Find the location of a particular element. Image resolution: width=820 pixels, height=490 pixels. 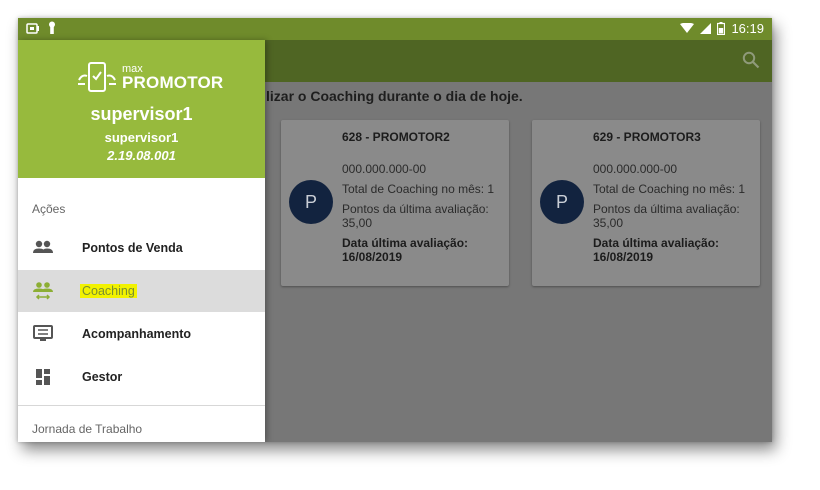

app-version: 2.19.08.001 is located at coordinates (141, 155).